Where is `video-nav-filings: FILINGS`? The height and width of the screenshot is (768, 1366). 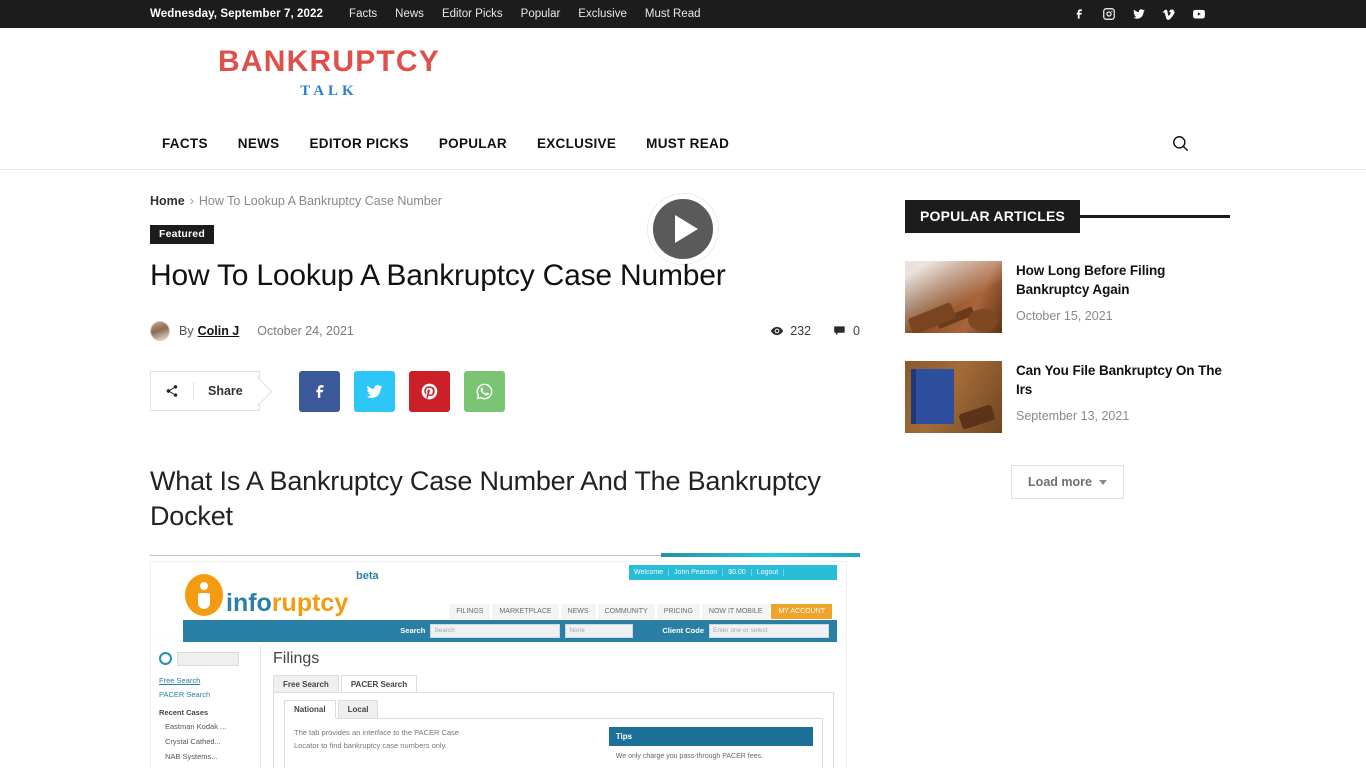
video-nav-filings: FILINGS is located at coordinates (470, 611).